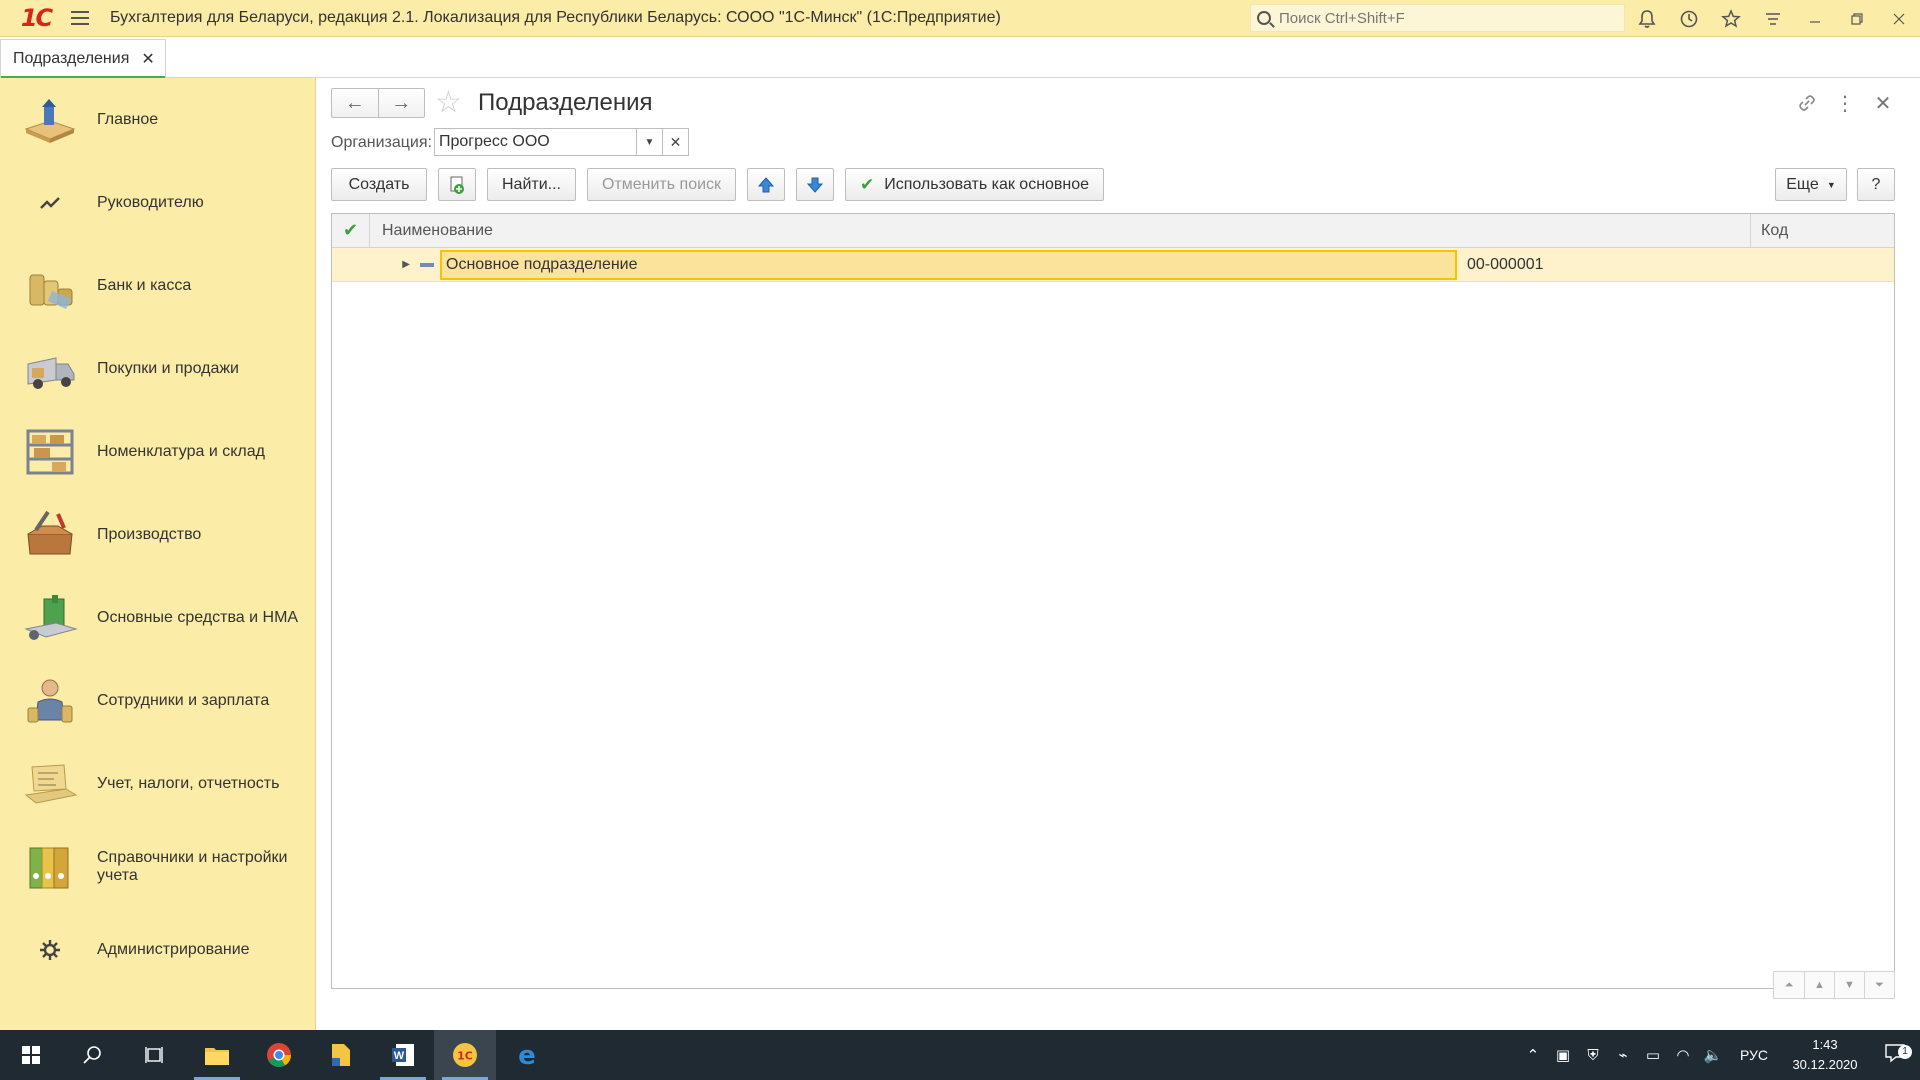 Image resolution: width=1920 pixels, height=1080 pixels. What do you see at coordinates (1895, 1055) in the screenshot?
I see `notifications-icon: 1` at bounding box center [1895, 1055].